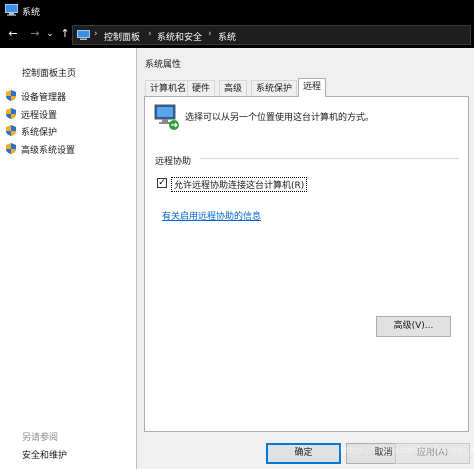 The height and width of the screenshot is (469, 474). I want to click on address-bar-row: ← → ⌄ ↑ › 控制面板 › 系统和安全 › 系统, so click(237, 35).